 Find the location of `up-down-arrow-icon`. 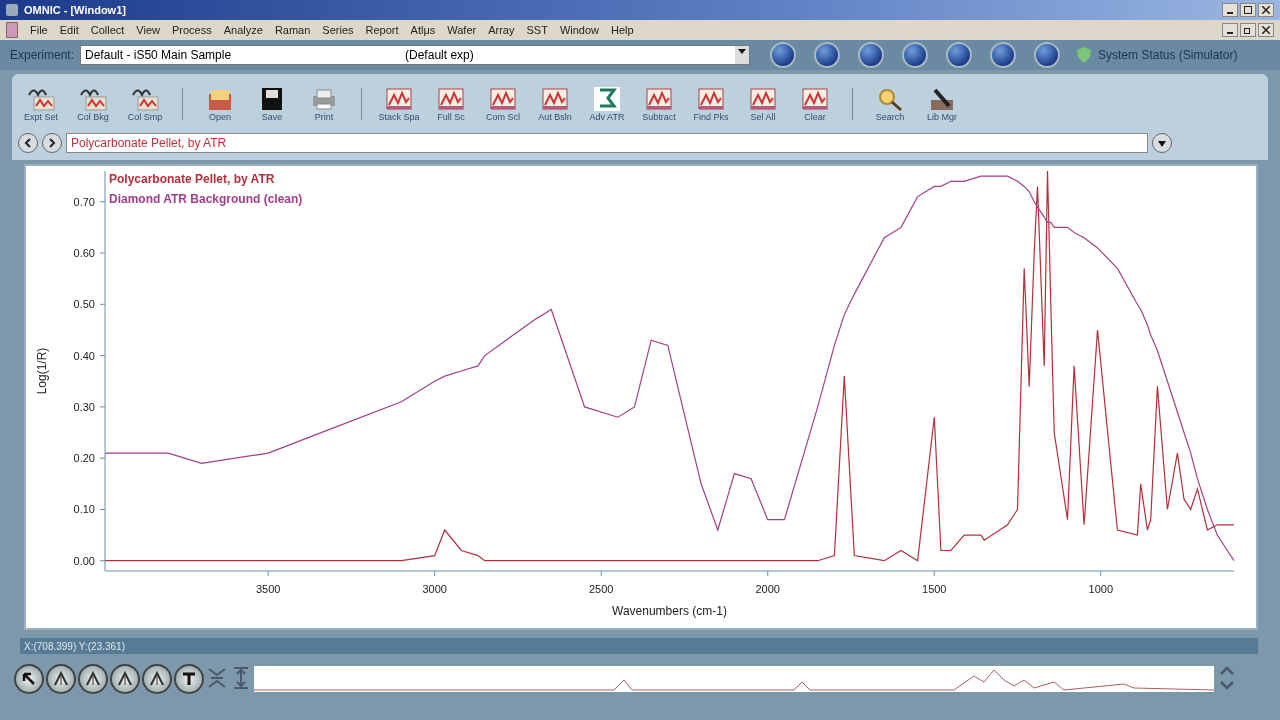

up-down-arrow-icon is located at coordinates (1227, 677).